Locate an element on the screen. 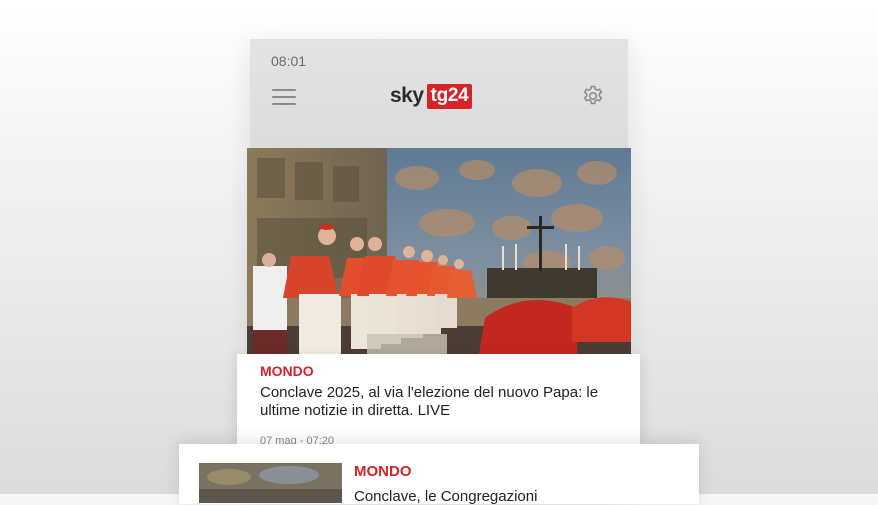 The height and width of the screenshot is (505, 878). article-headline: Conclave, le Congregazioni is located at coordinates (445, 496).